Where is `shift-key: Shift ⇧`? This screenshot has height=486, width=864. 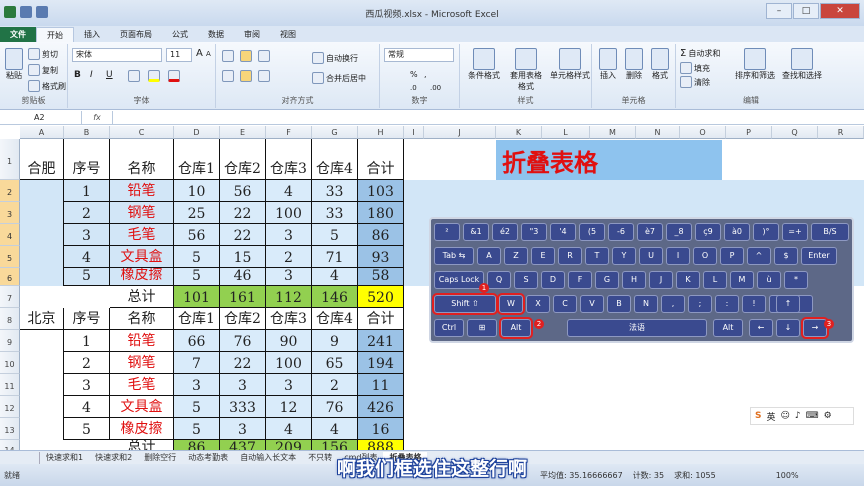
shift-key: Shift ⇧ is located at coordinates (465, 304).